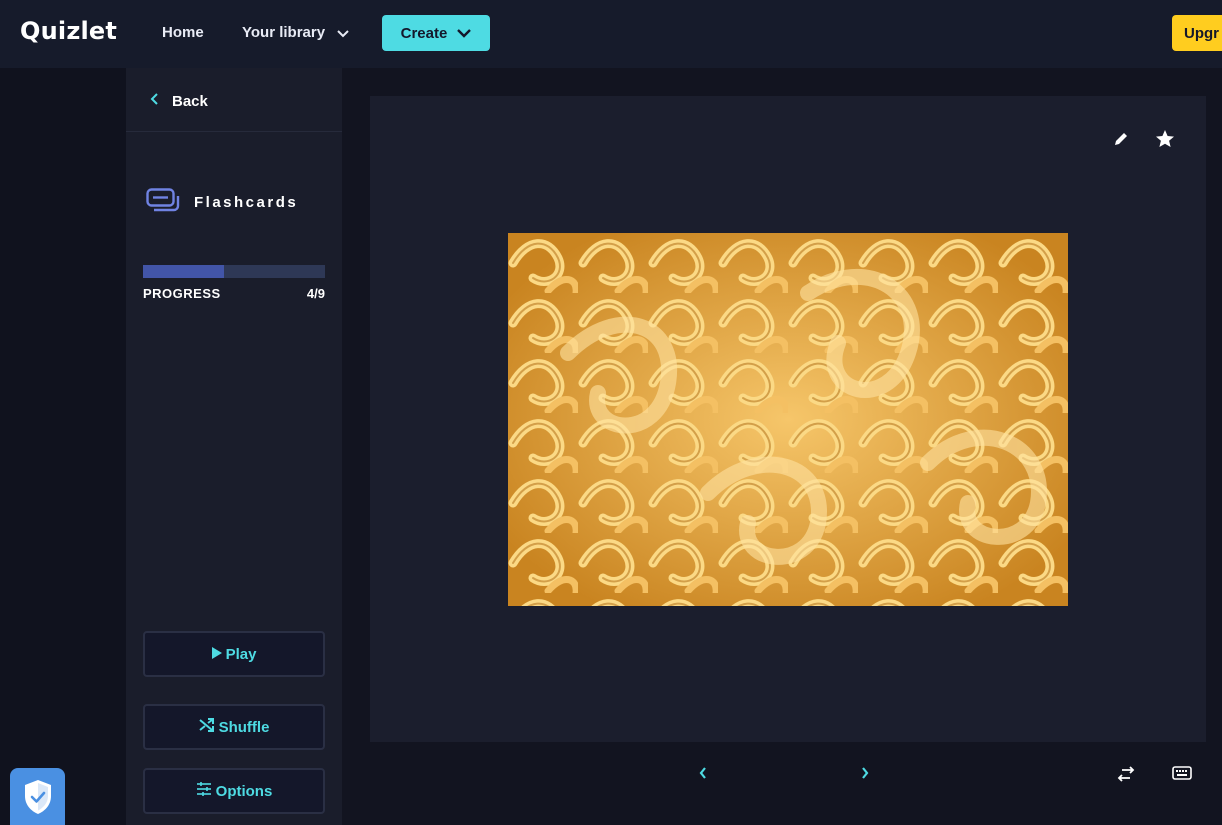  I want to click on next-card-button, so click(865, 775).